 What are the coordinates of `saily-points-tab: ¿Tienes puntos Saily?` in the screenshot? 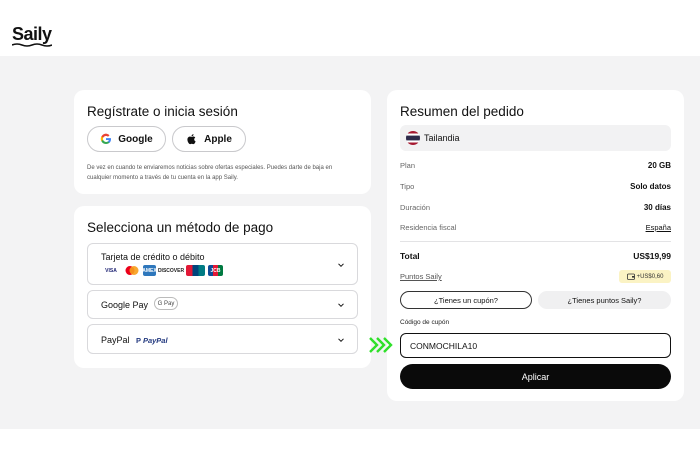 It's located at (604, 300).